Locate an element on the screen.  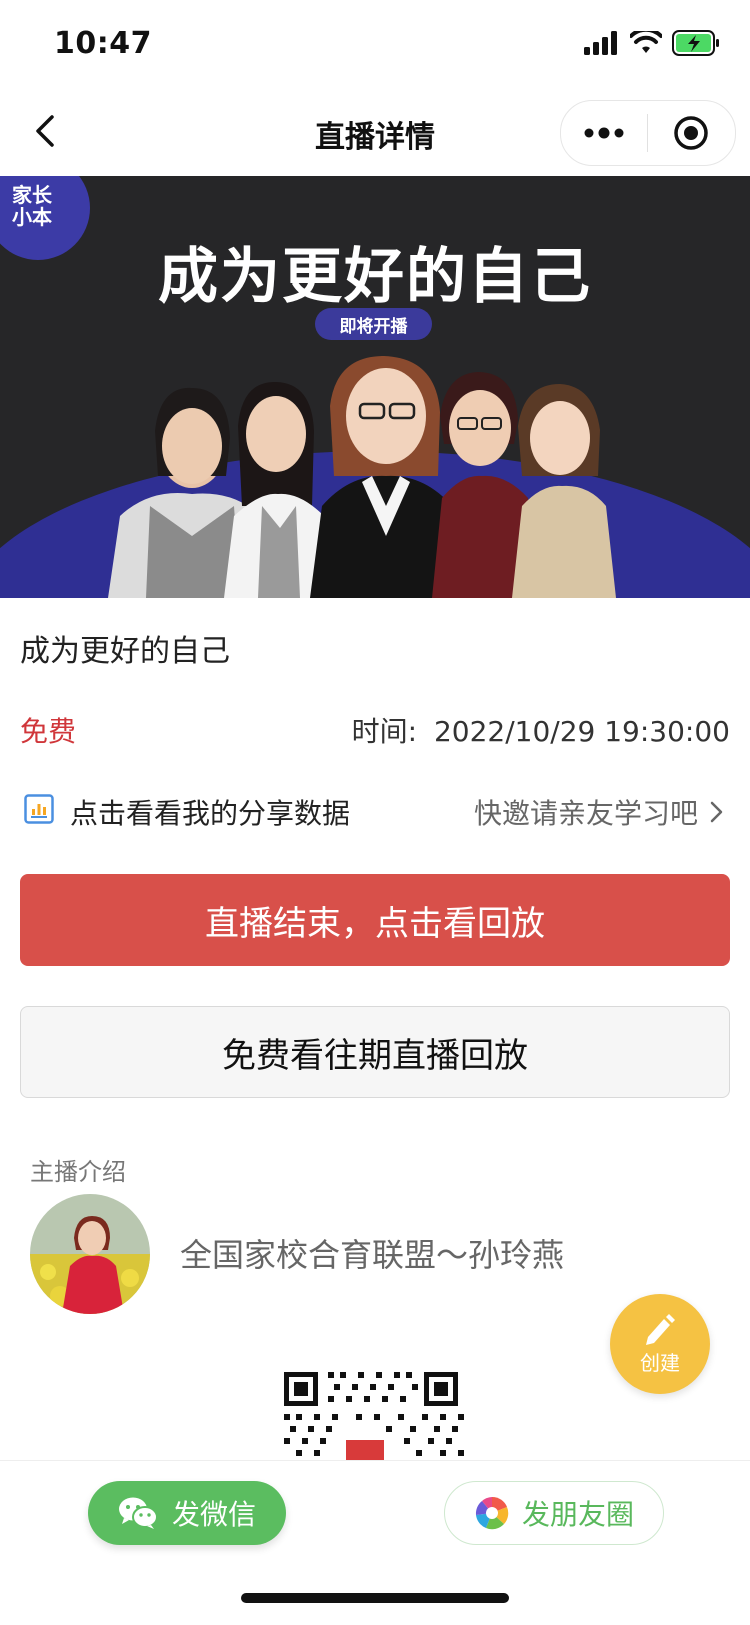
moments-icon is located at coordinates (492, 1513).